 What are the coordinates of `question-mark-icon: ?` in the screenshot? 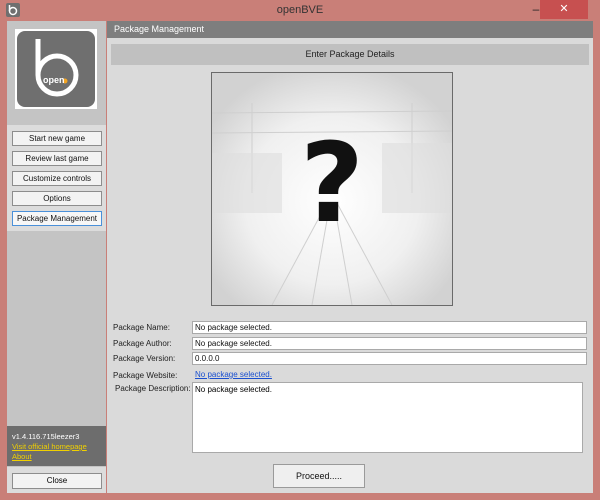 It's located at (332, 183).